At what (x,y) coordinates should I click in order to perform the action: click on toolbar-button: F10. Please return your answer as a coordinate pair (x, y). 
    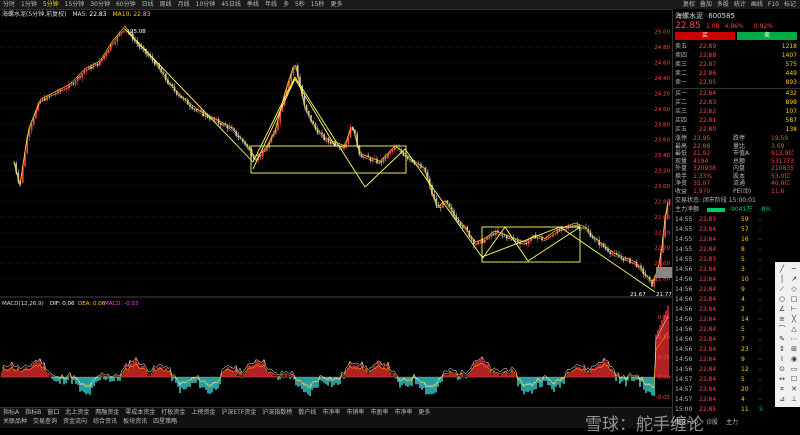
    Looking at the image, I should click on (773, 4).